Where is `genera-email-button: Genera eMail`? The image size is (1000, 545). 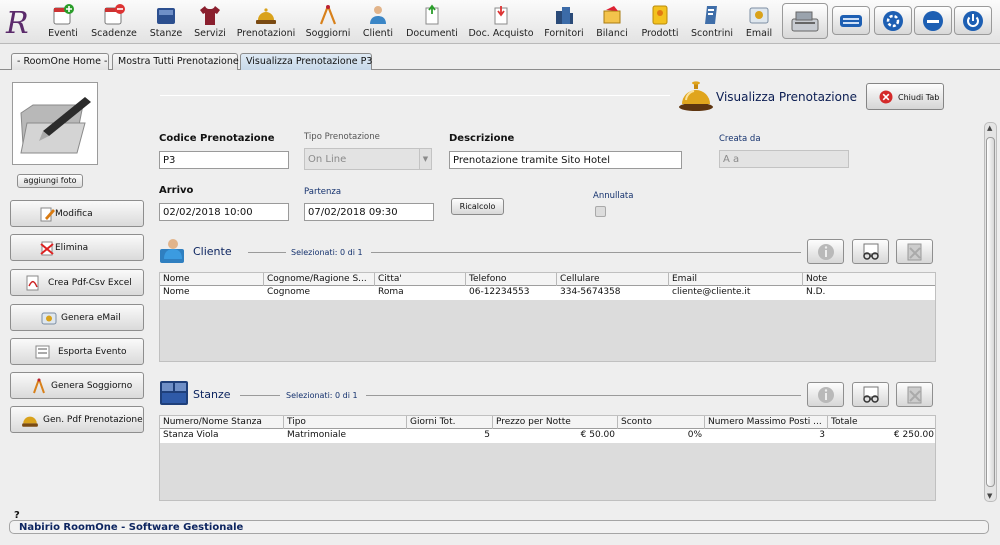 genera-email-button: Genera eMail is located at coordinates (77, 317).